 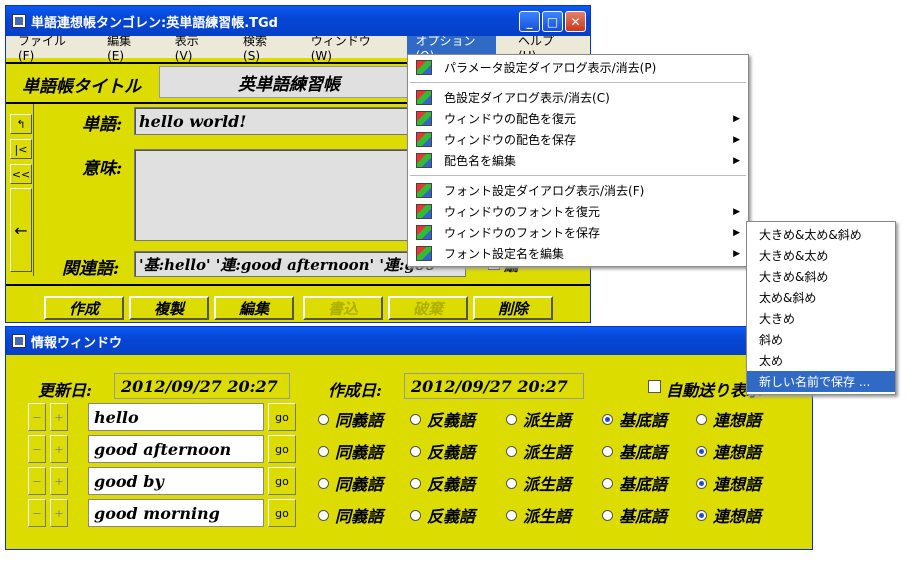 I want to click on book-title-field: 英単語練習帳, so click(x=289, y=82).